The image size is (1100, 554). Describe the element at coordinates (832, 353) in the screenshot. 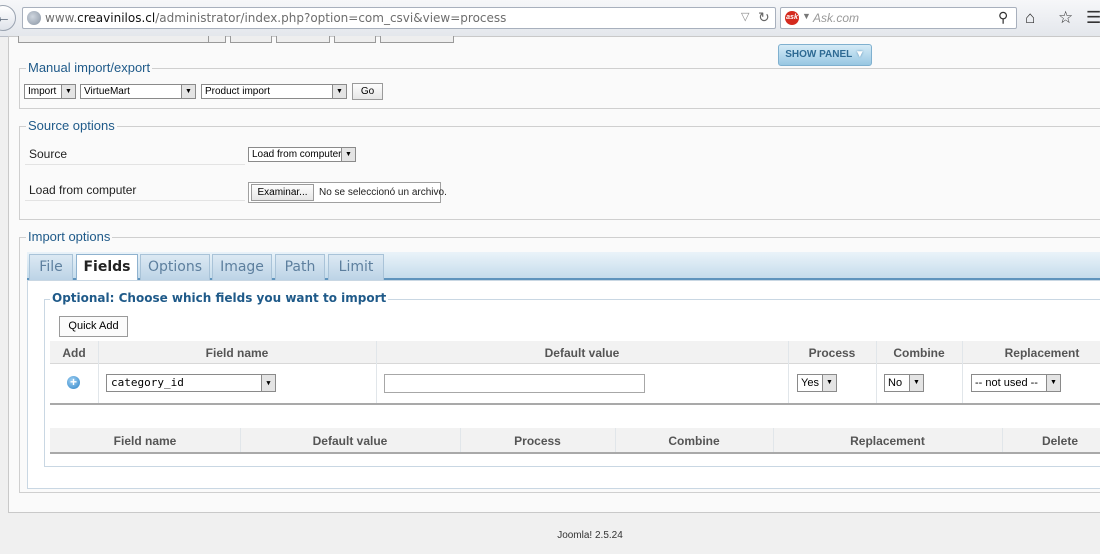

I see `header-process: Process` at that location.